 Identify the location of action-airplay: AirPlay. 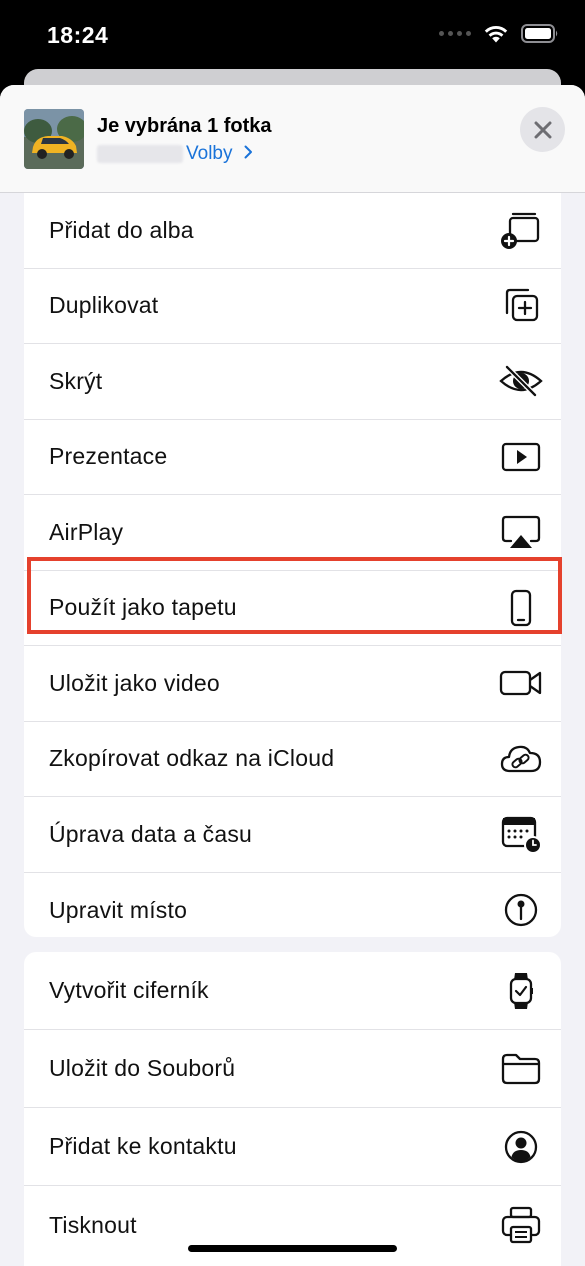
(292, 533).